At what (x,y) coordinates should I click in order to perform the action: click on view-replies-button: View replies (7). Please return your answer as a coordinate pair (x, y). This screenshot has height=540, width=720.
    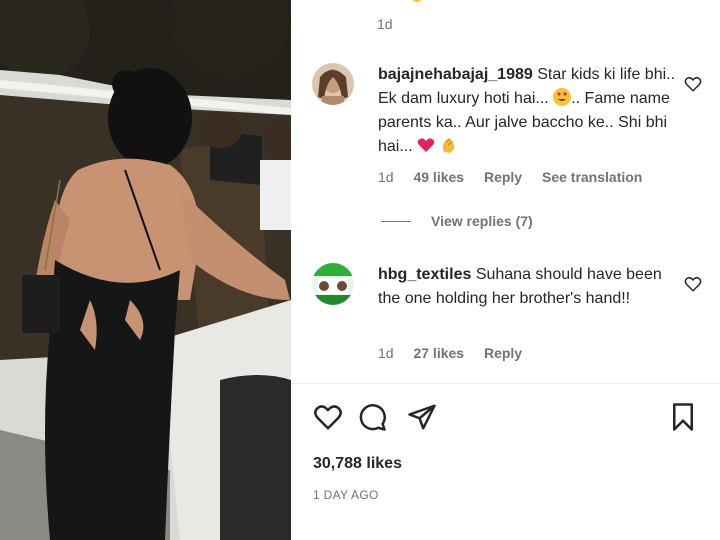
    Looking at the image, I should click on (457, 221).